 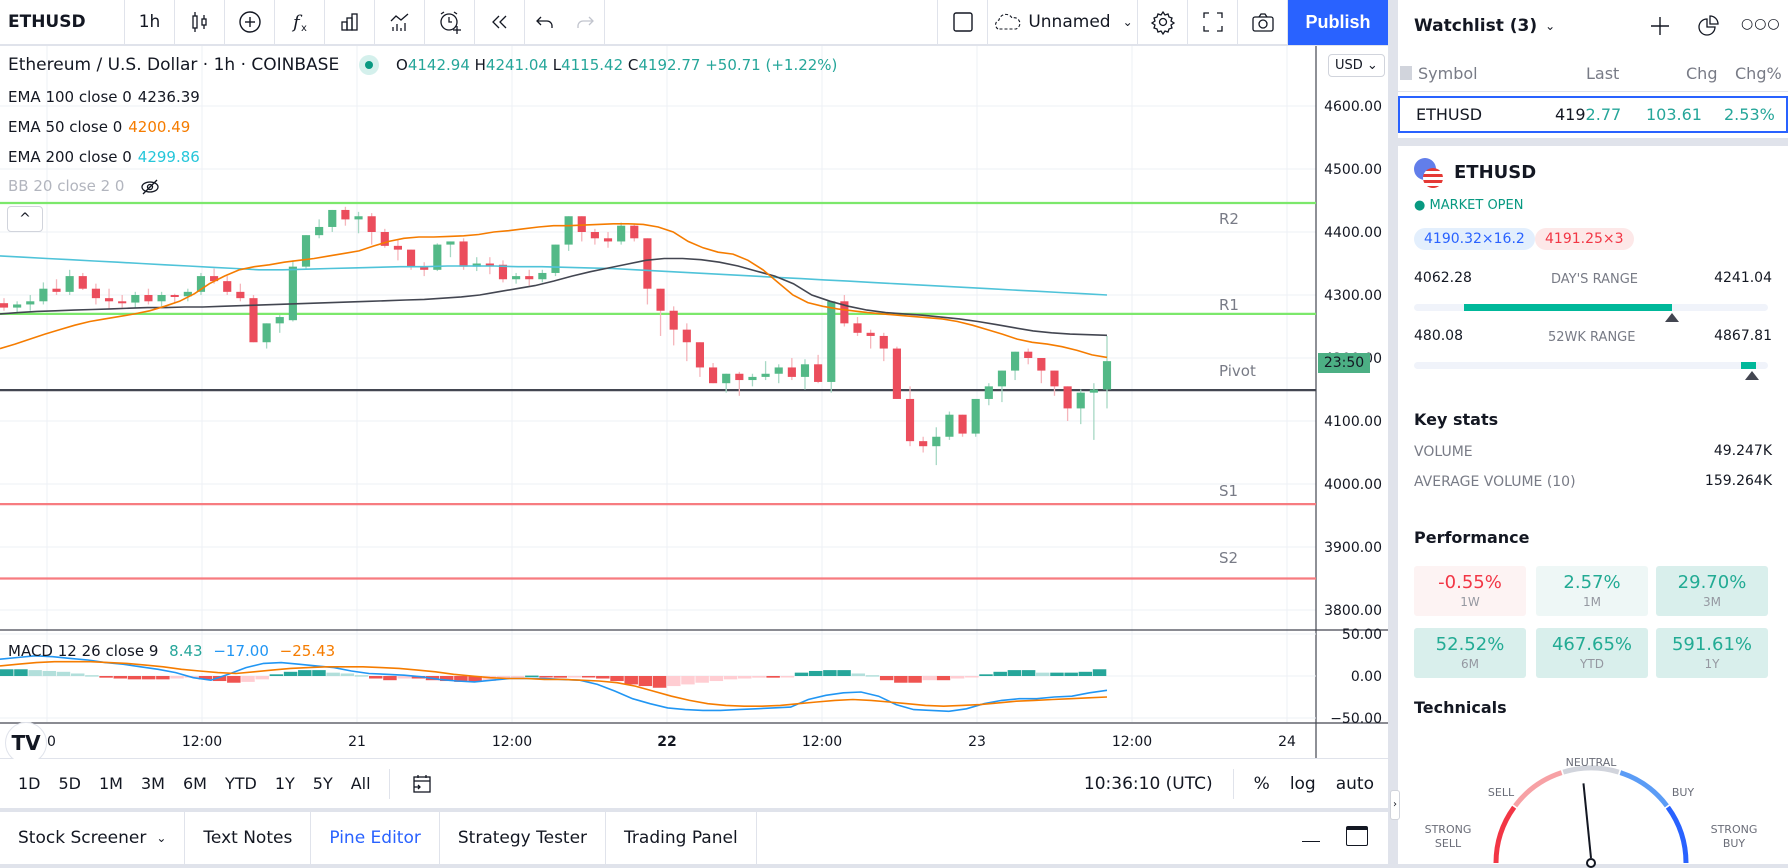 What do you see at coordinates (375, 838) in the screenshot?
I see `tab-pine-editor: Pine Editor` at bounding box center [375, 838].